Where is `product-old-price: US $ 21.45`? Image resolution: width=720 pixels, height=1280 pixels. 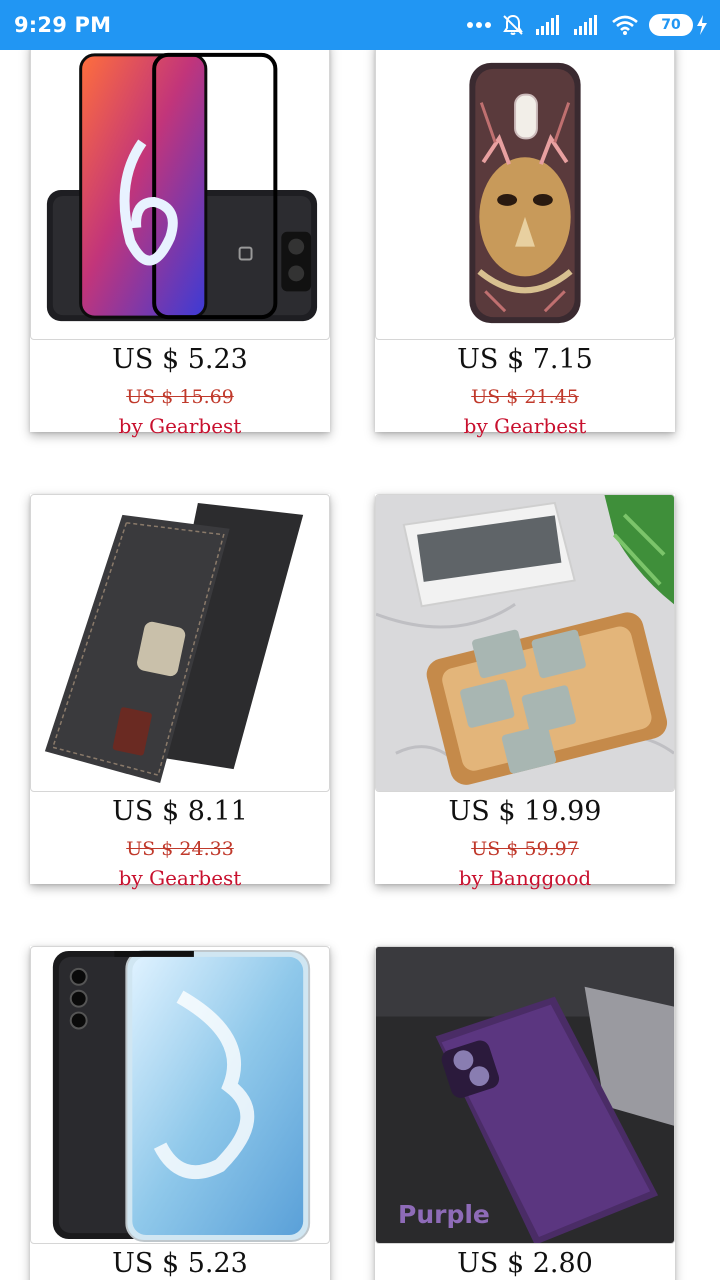
product-old-price: US $ 21.45 is located at coordinates (525, 397).